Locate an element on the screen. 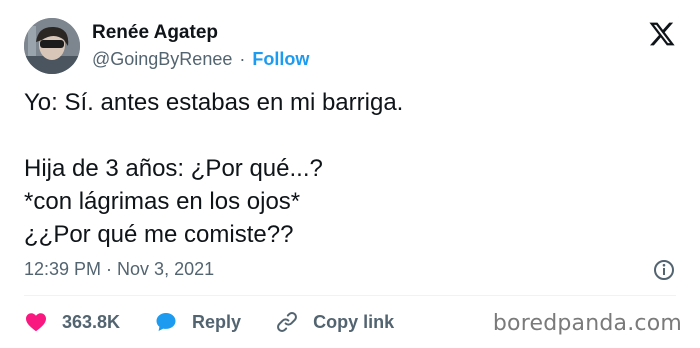 This screenshot has height=348, width=700. watermark: boredpanda.com is located at coordinates (587, 323).